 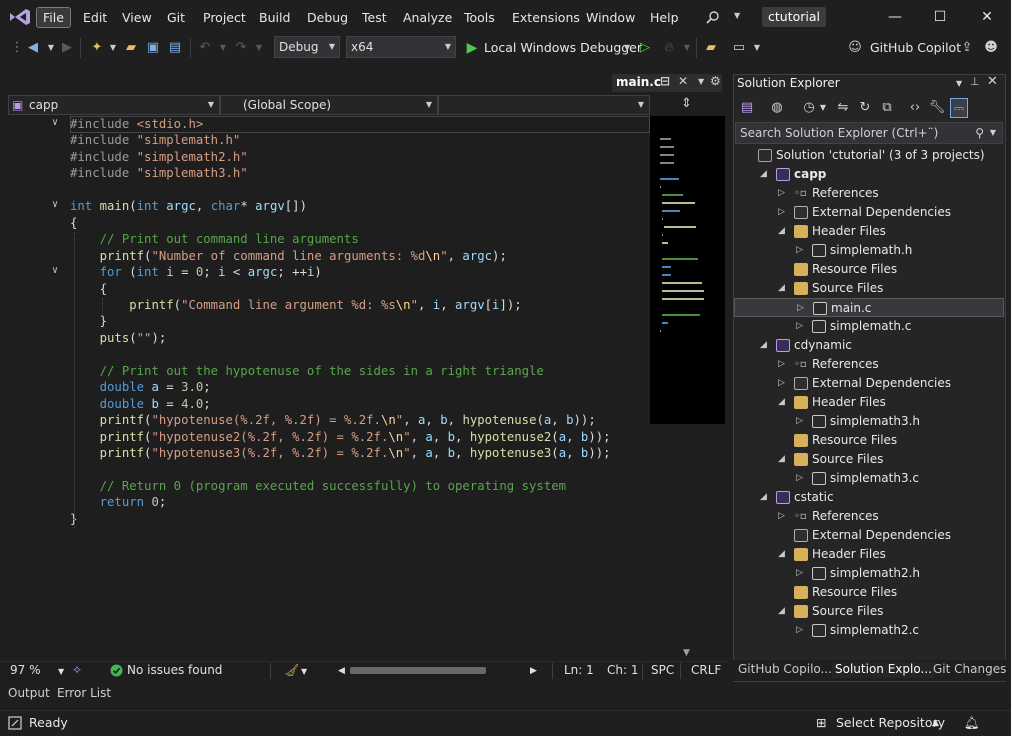 I want to click on start-without-debugging-icon: ▷, so click(x=645, y=48).